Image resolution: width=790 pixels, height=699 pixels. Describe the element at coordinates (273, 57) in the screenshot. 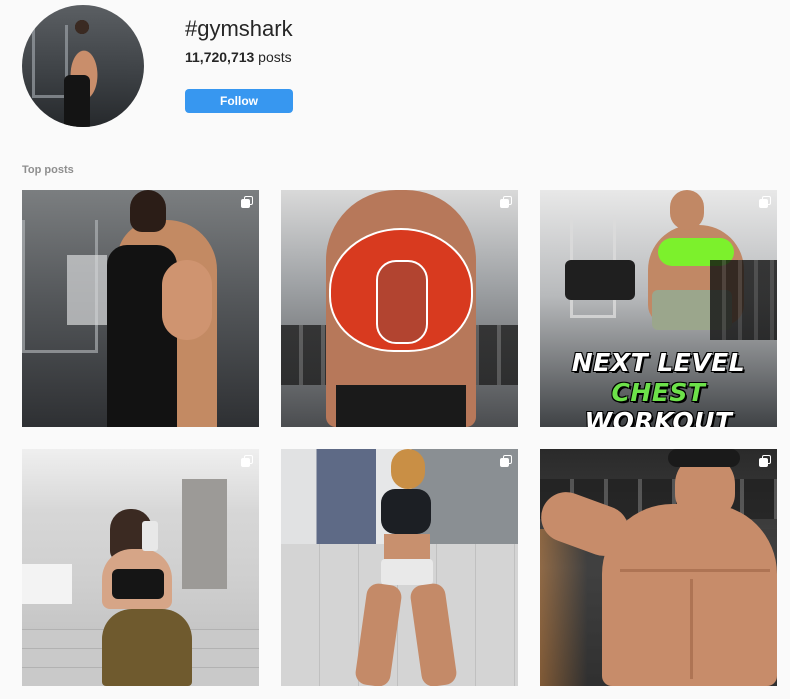

I see `post-count-suffix: posts` at that location.